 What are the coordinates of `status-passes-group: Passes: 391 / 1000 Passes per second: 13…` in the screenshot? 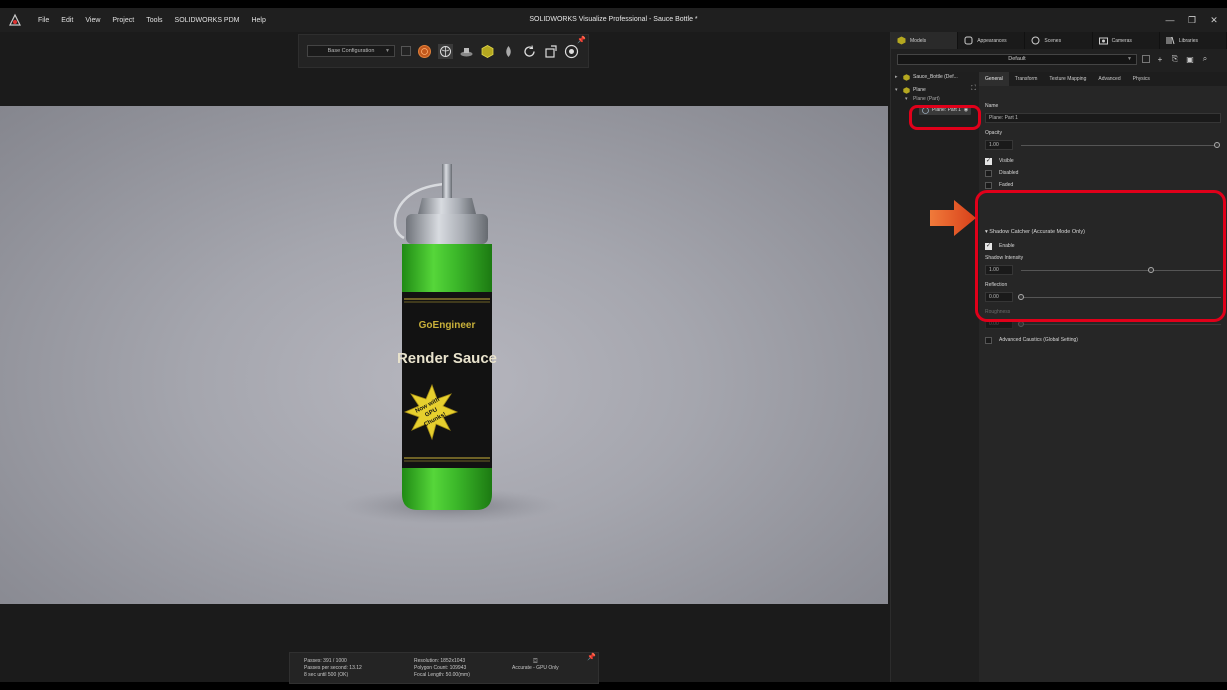 It's located at (333, 668).